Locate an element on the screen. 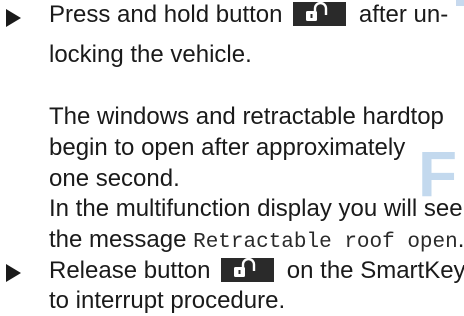 This screenshot has height=316, width=464. result-line-1: The windows and retractable hardtop is located at coordinates (246, 116).